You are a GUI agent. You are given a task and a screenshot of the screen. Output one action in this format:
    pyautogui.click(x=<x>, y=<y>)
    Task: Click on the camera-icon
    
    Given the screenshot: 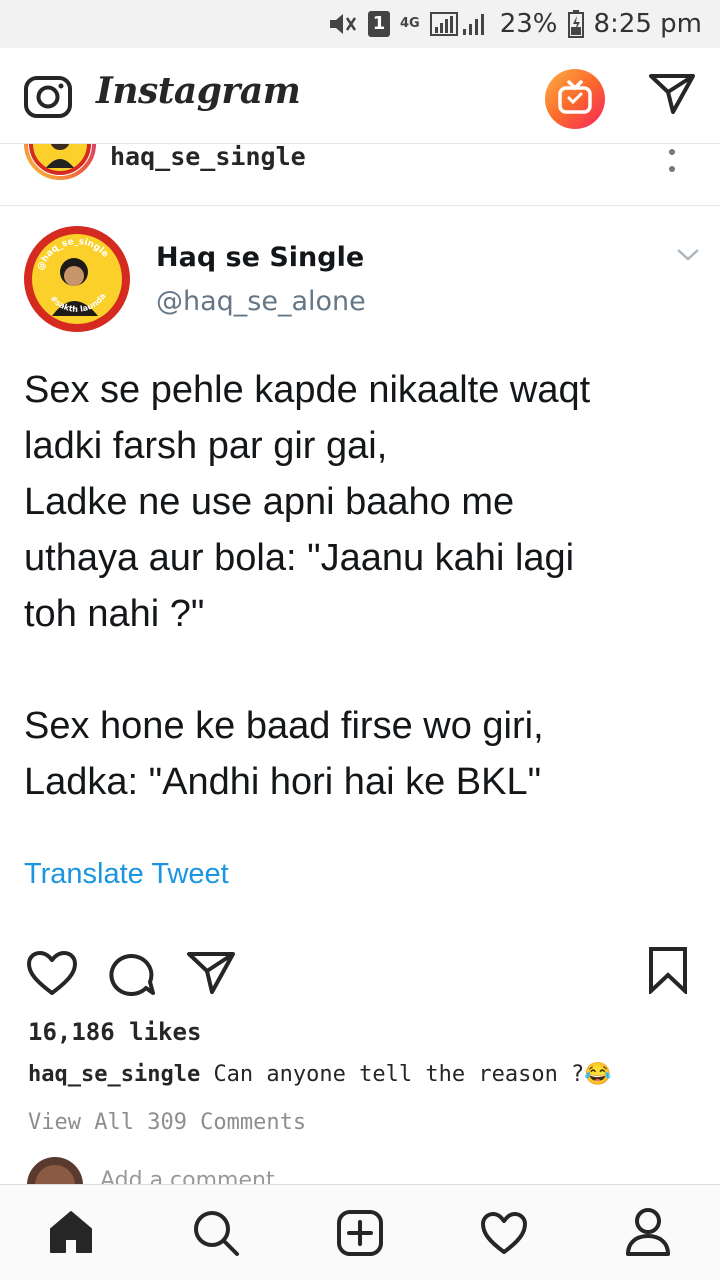 What is the action you would take?
    pyautogui.click(x=48, y=95)
    